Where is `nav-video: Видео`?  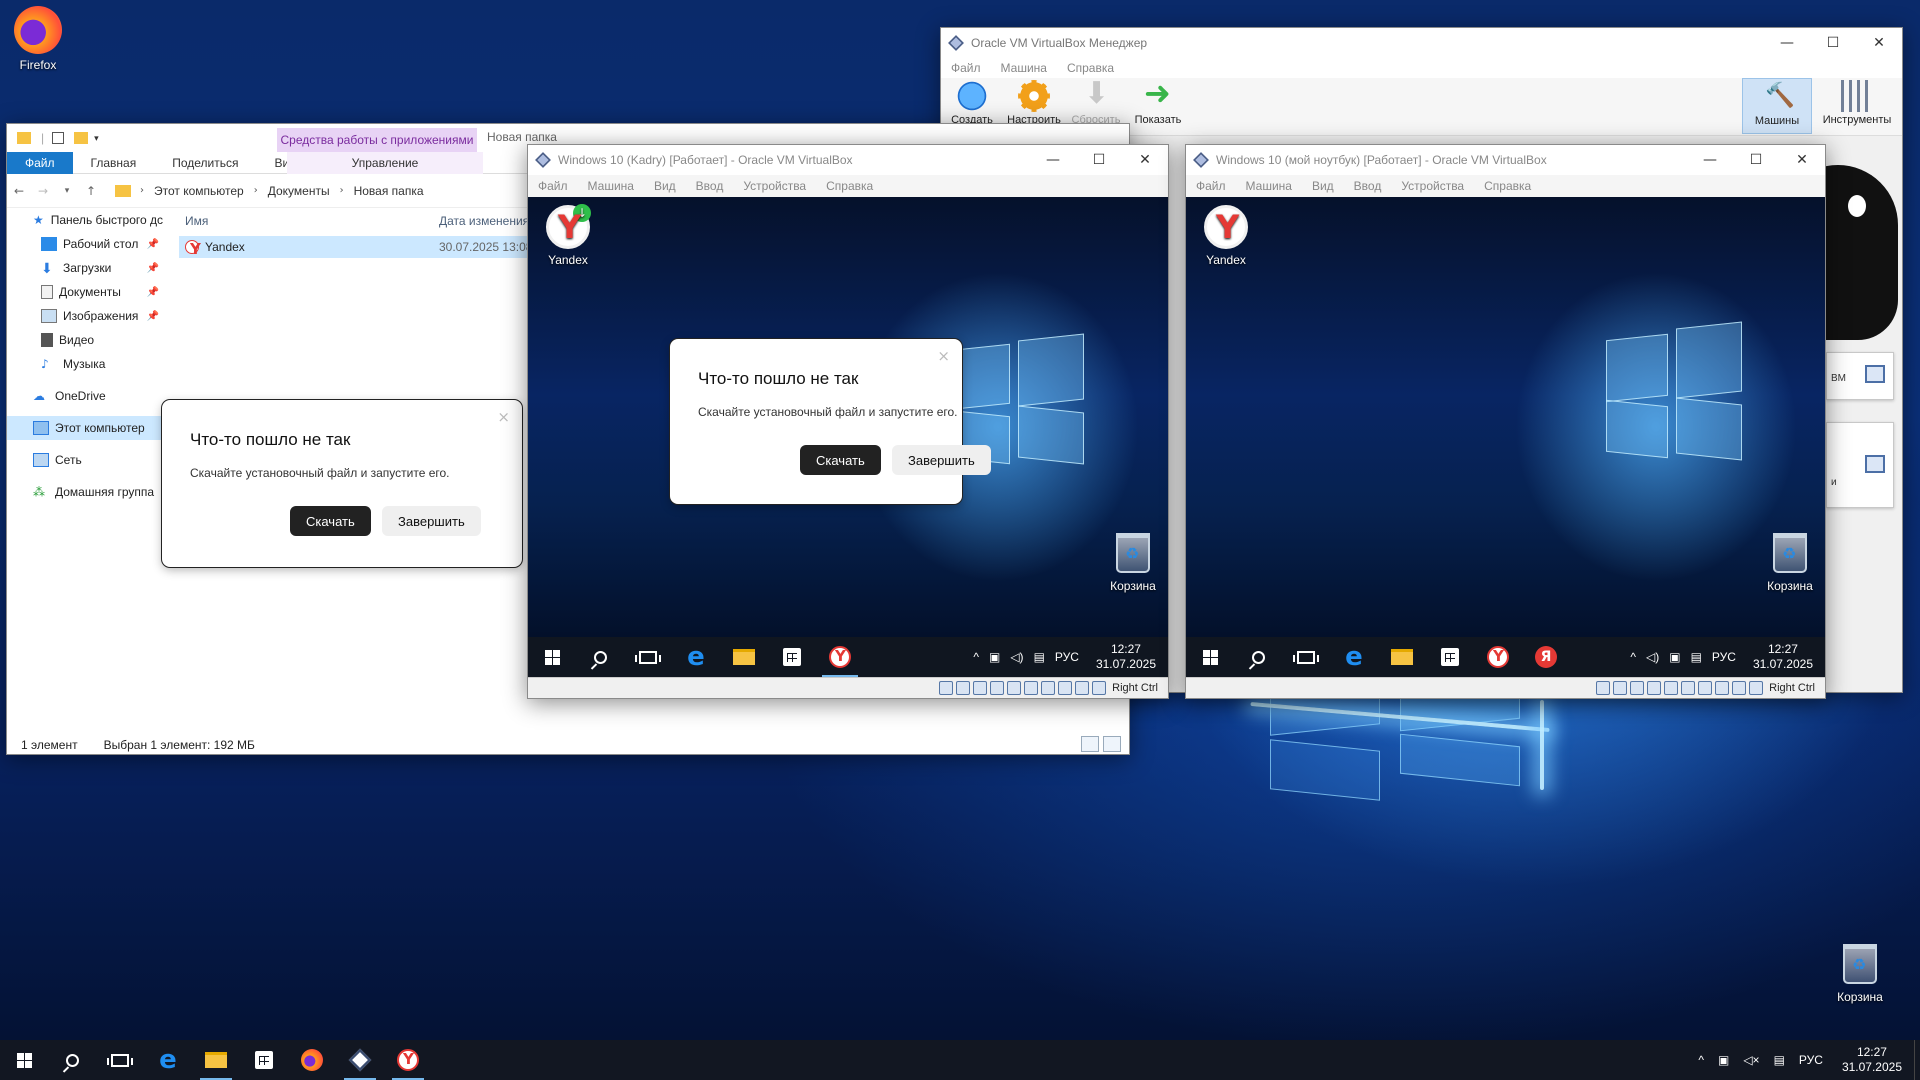
nav-video: Видео is located at coordinates (85, 340).